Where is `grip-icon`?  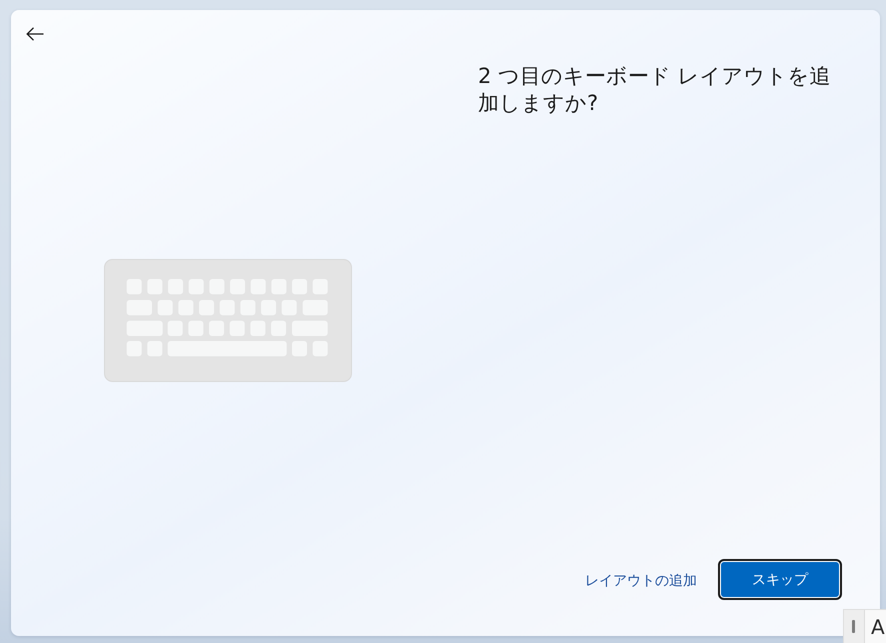
grip-icon is located at coordinates (853, 626).